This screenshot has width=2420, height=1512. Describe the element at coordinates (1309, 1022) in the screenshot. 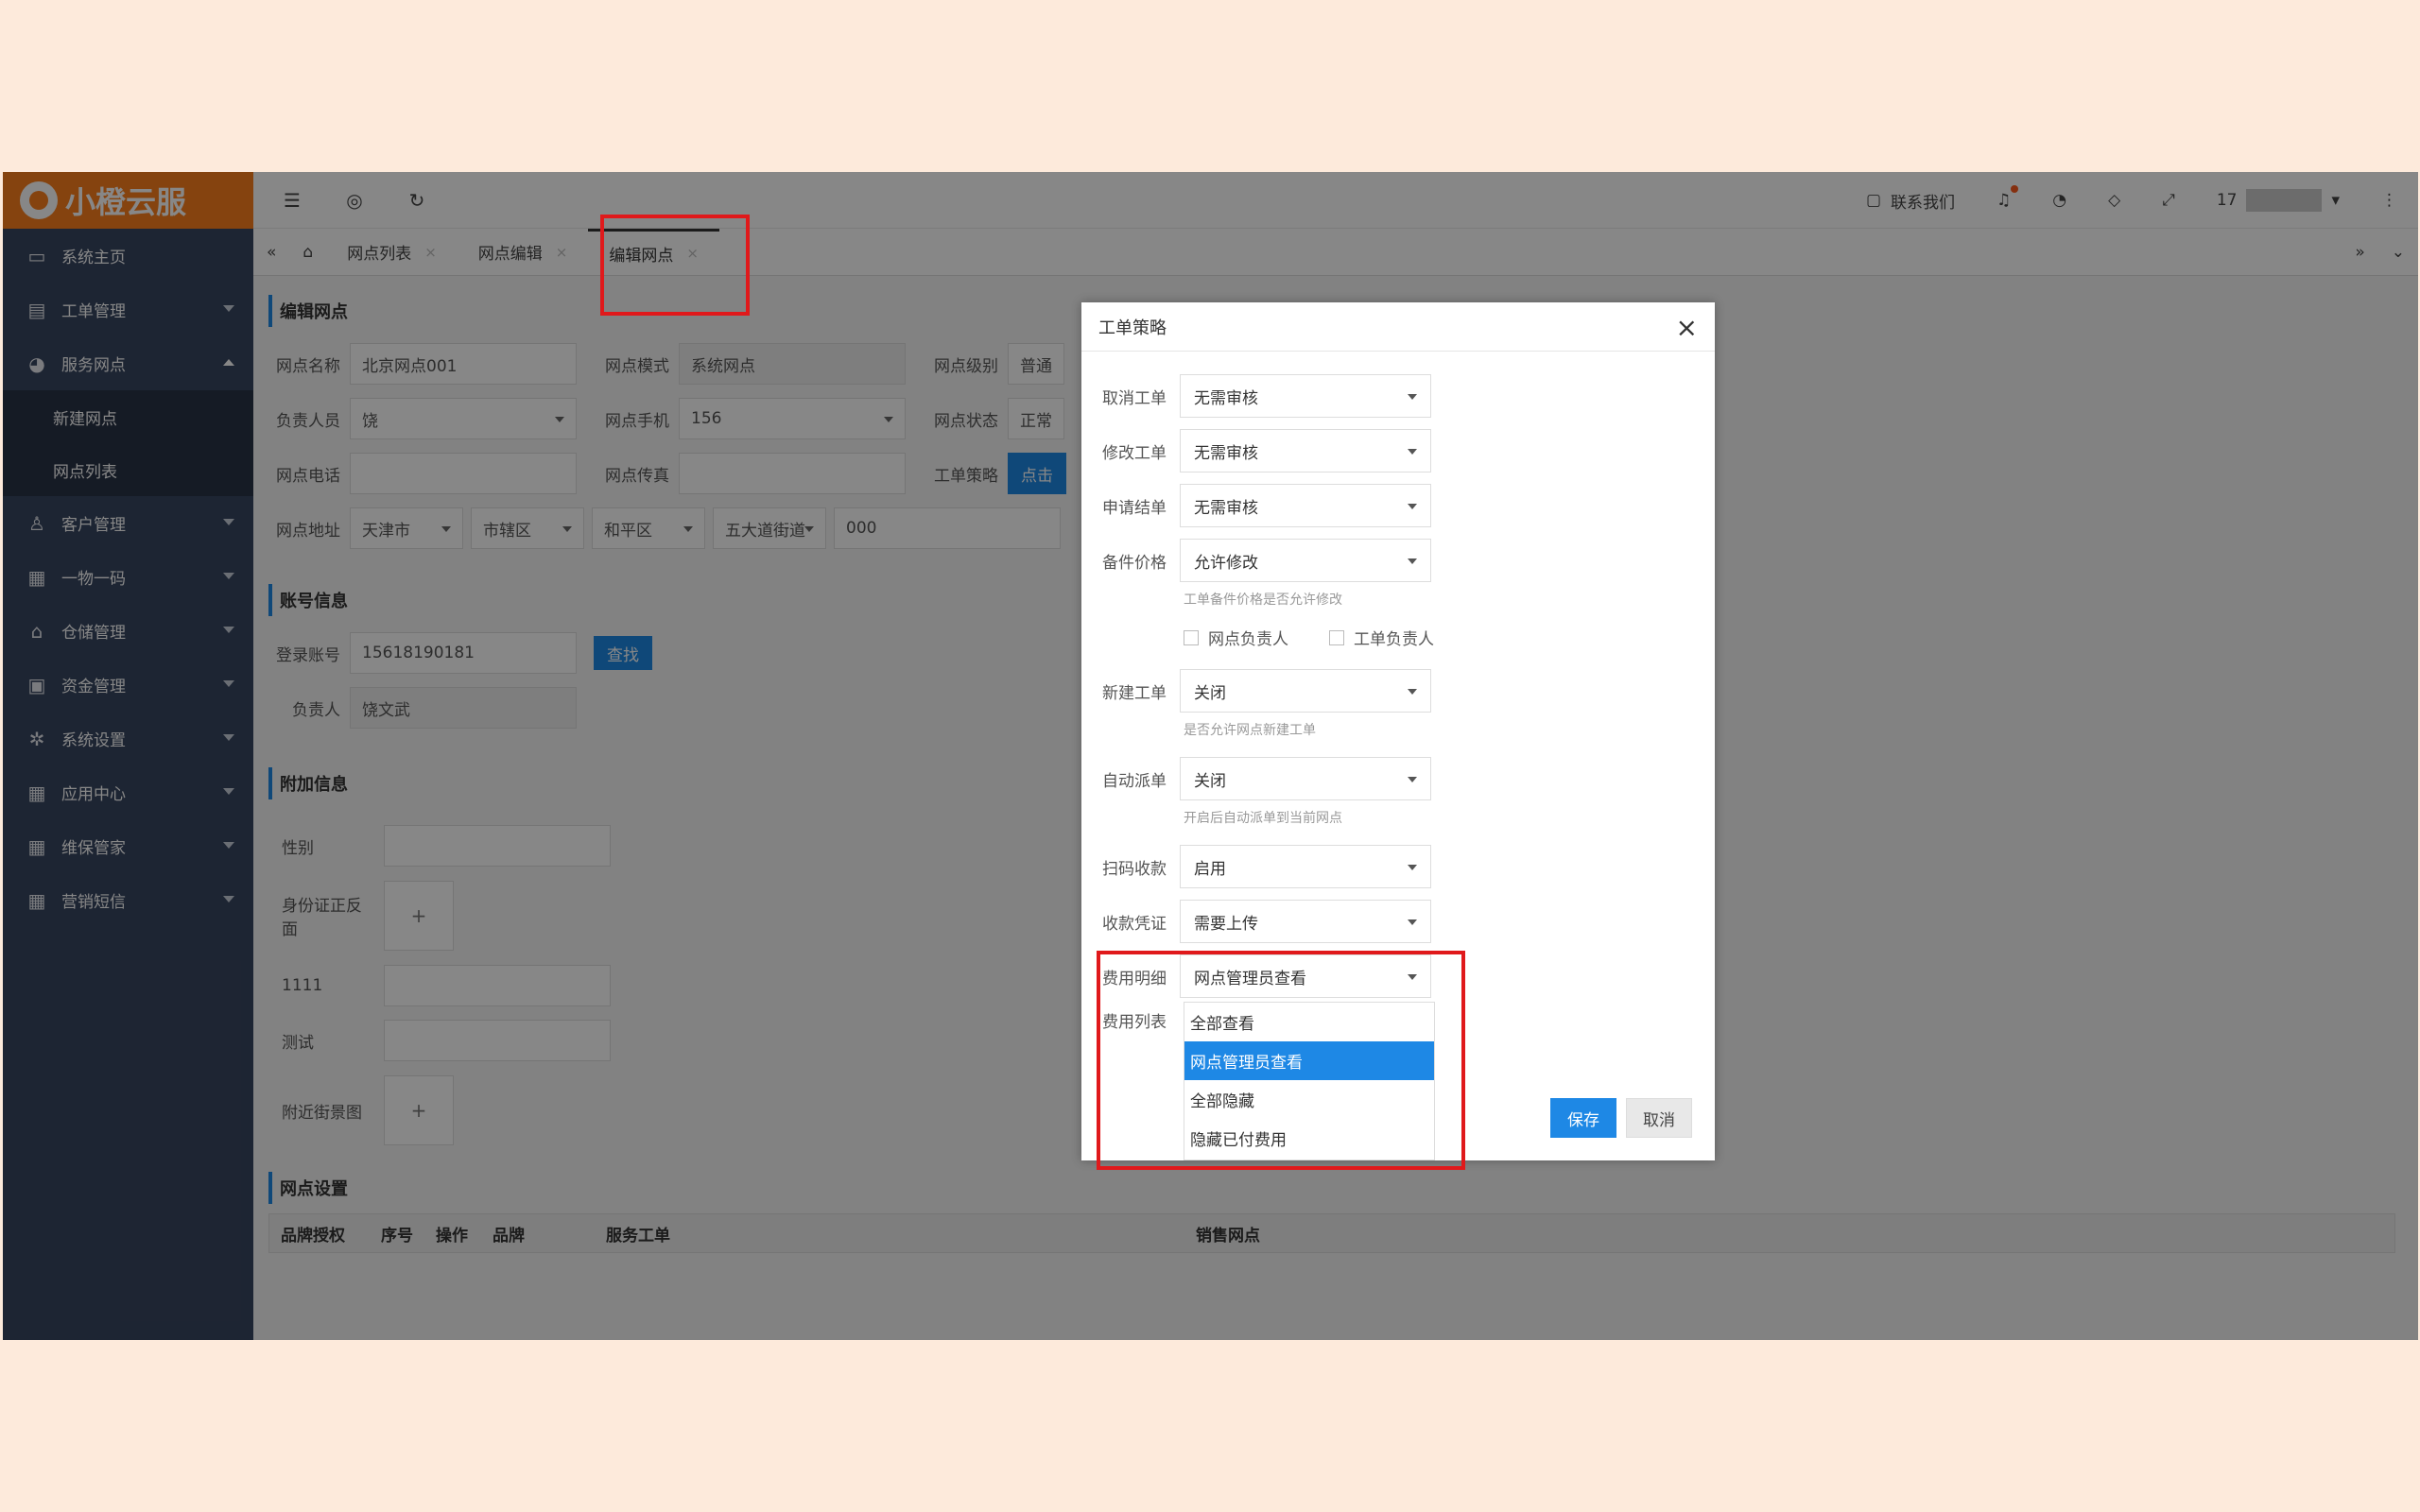

I see `dropdown-option: 全部查看` at that location.